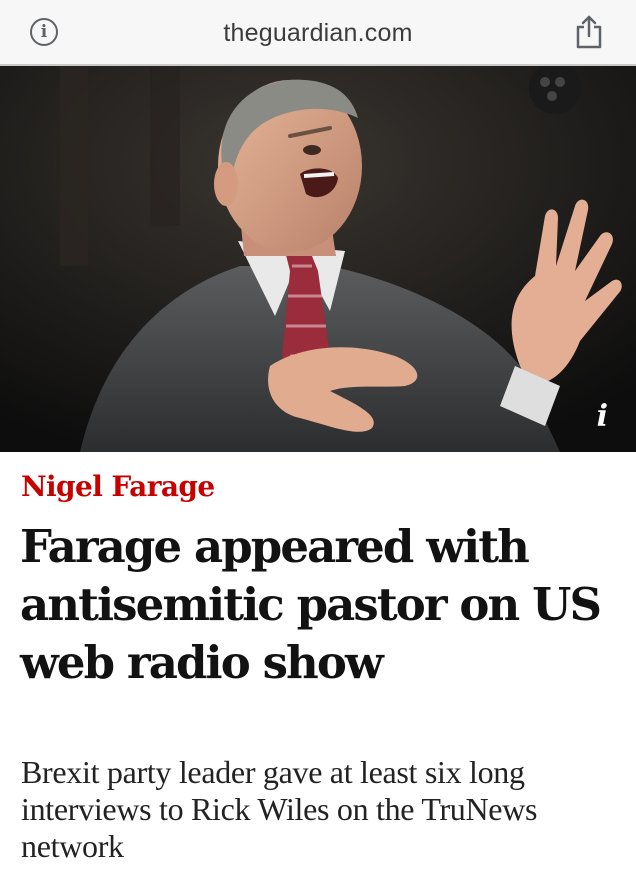 The image size is (636, 890). What do you see at coordinates (589, 32) in the screenshot?
I see `share-icon` at bounding box center [589, 32].